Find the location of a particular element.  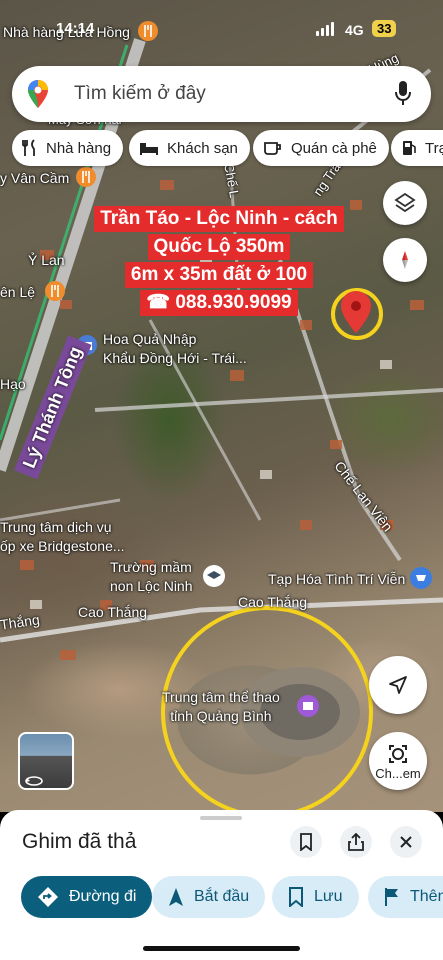

home-indicator is located at coordinates (221, 948).